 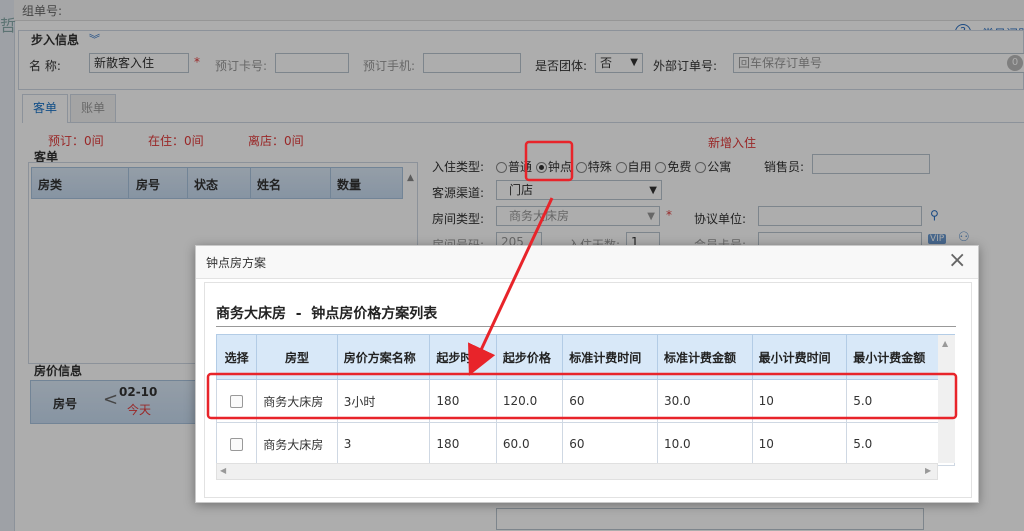 I want to click on annotation-box-radio, so click(x=549, y=161).